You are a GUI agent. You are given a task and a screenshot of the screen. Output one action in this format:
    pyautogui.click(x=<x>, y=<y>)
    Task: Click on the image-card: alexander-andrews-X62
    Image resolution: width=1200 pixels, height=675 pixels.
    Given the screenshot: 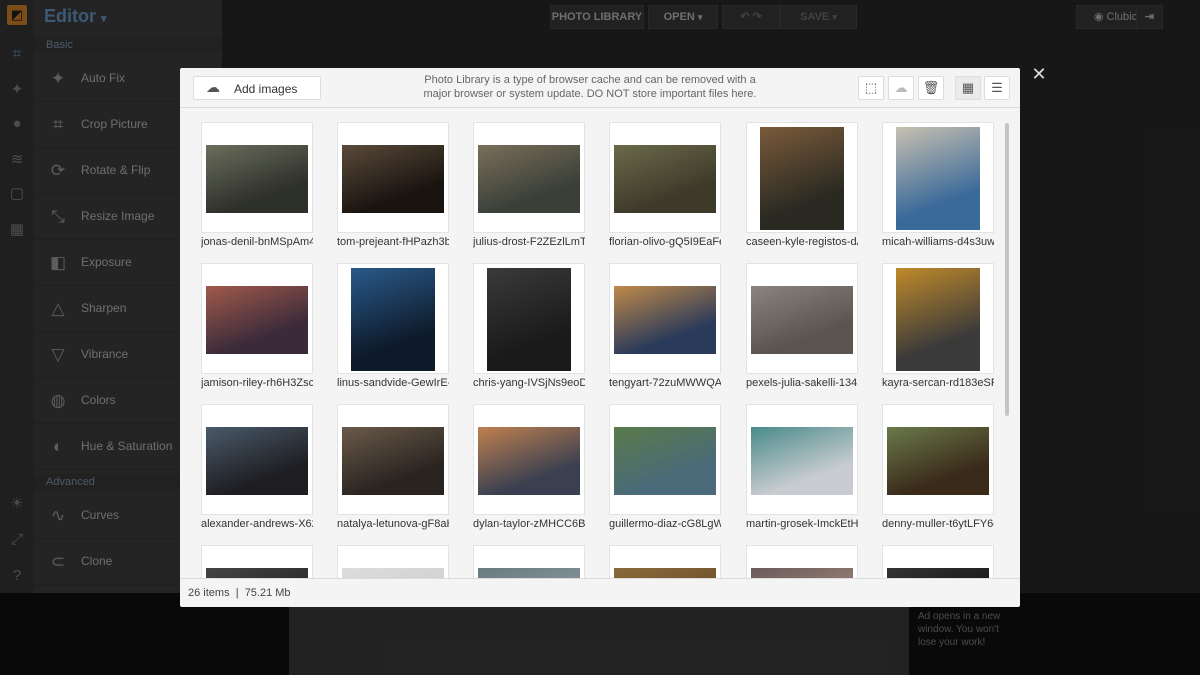 What is the action you would take?
    pyautogui.click(x=257, y=467)
    